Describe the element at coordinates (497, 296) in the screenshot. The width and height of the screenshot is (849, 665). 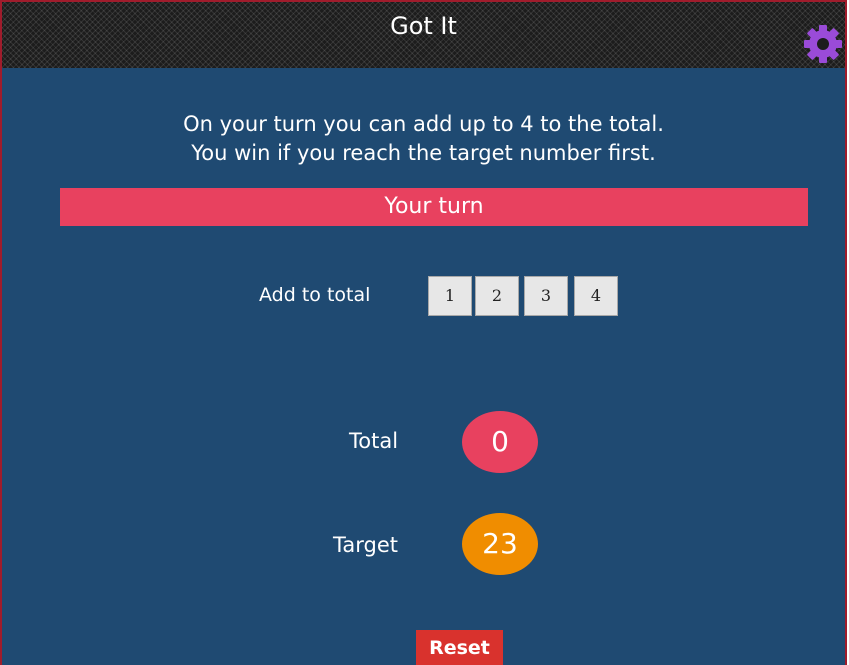
I see `add-2-button: 2` at that location.